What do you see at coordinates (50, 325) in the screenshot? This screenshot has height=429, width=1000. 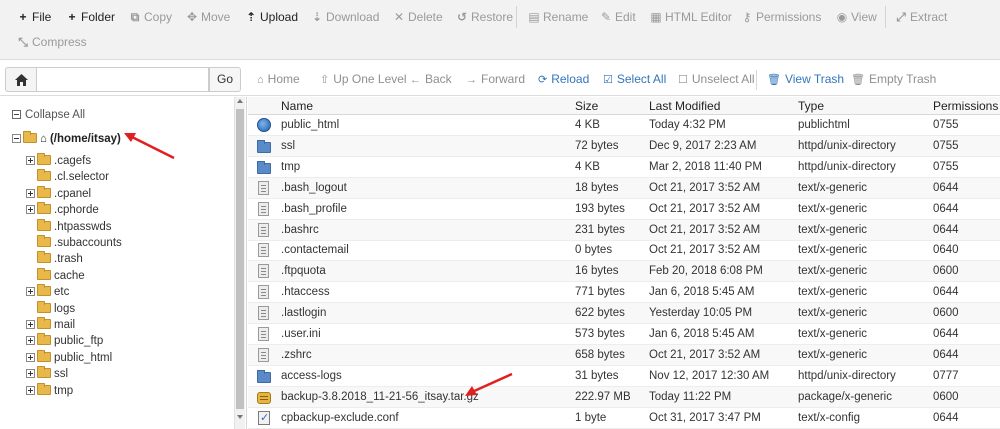 I see `tree-item: mail` at bounding box center [50, 325].